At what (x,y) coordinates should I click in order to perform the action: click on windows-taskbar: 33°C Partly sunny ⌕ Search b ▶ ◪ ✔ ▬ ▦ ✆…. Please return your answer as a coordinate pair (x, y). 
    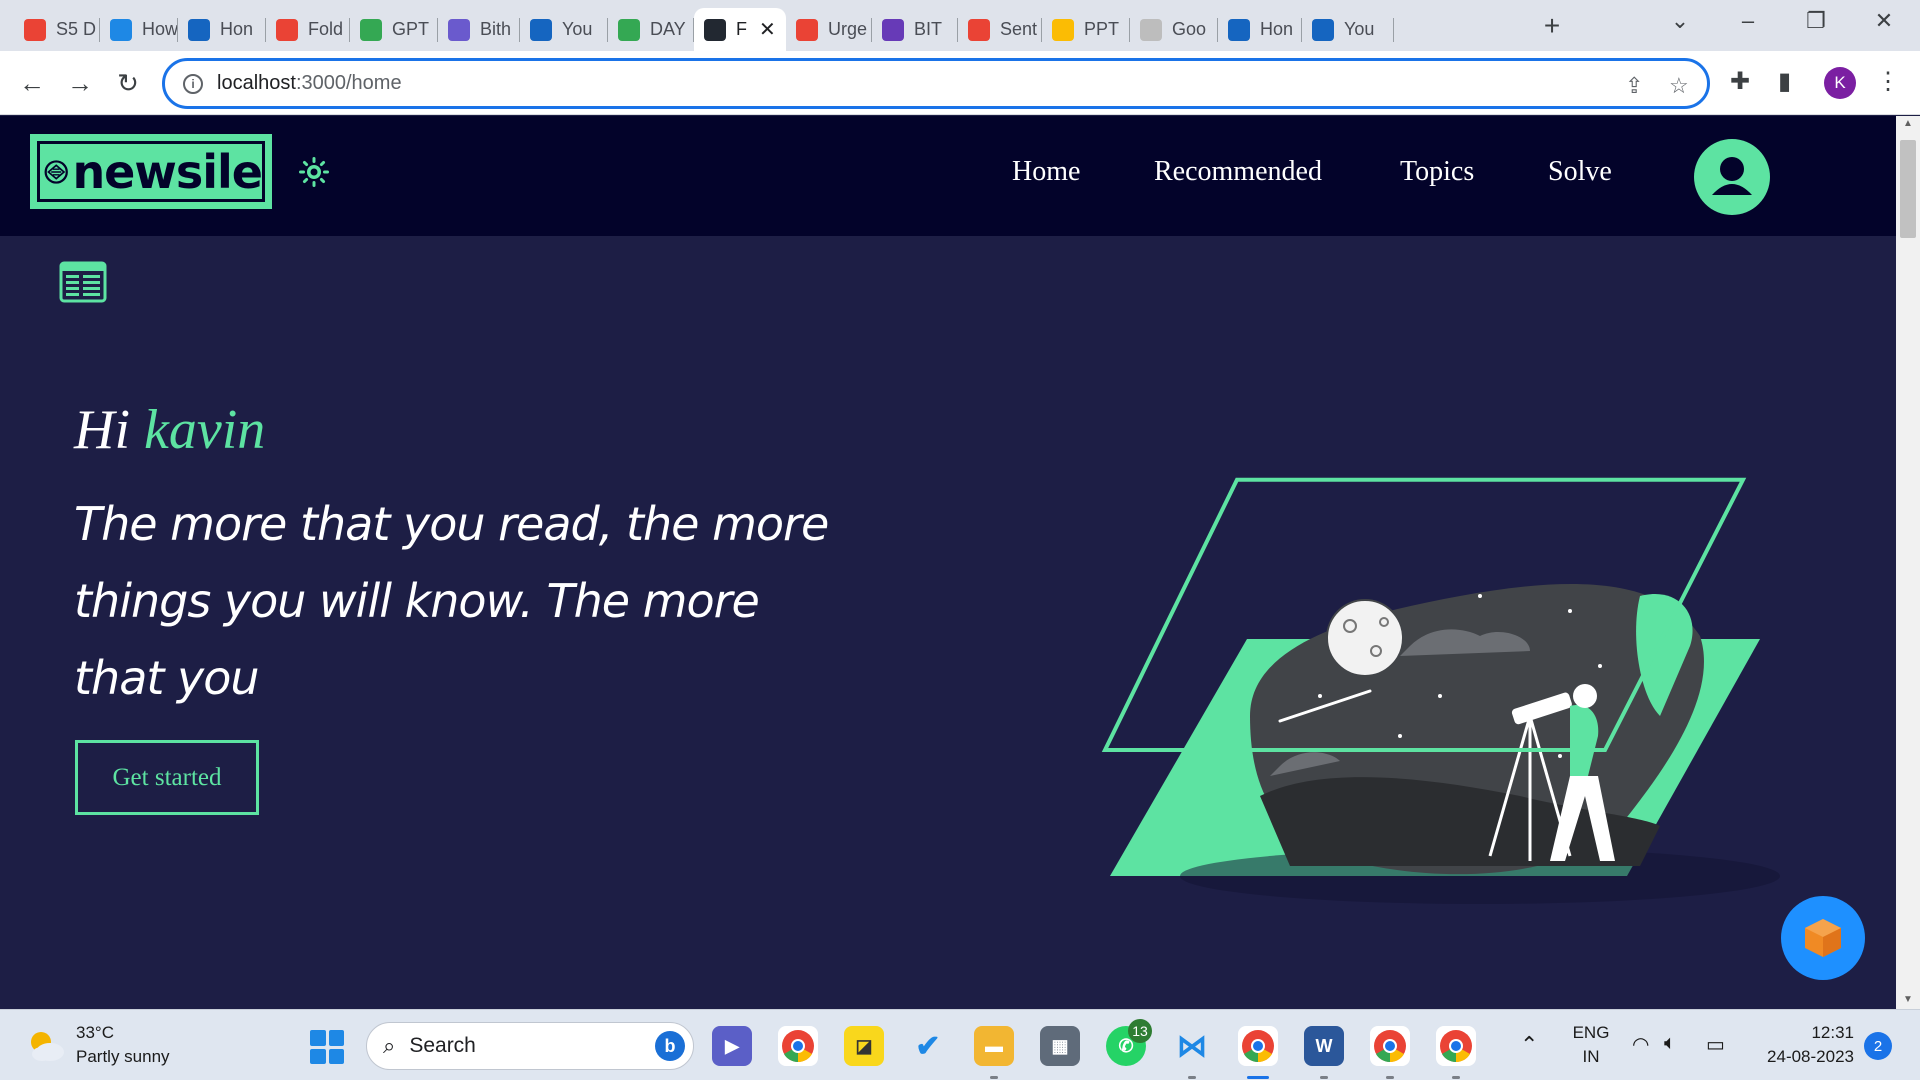
    Looking at the image, I should click on (960, 1044).